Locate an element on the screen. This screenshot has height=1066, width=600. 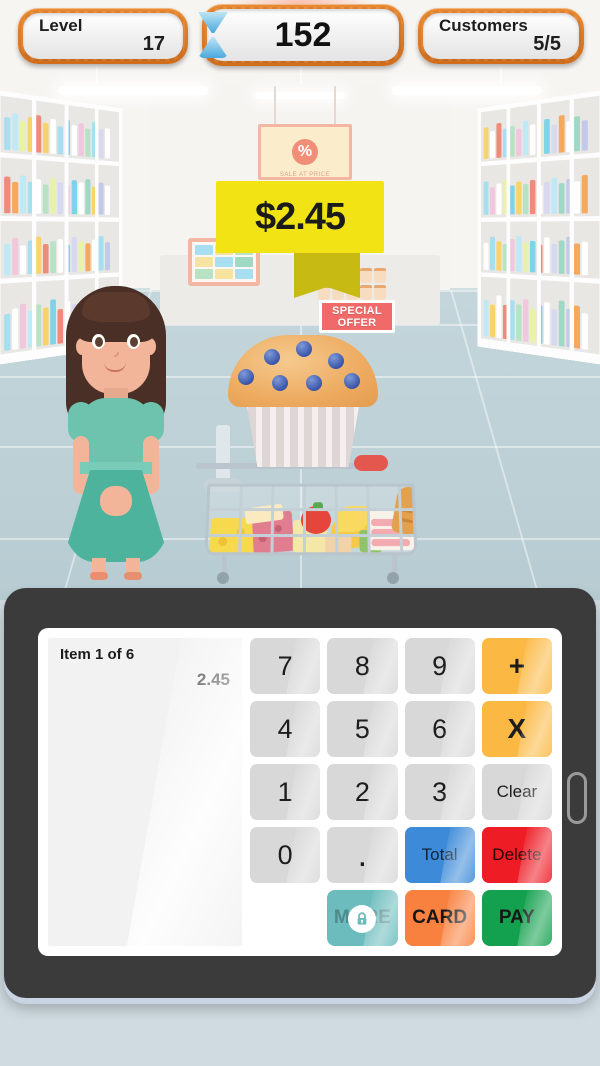
key-6: 6 is located at coordinates (439, 729).